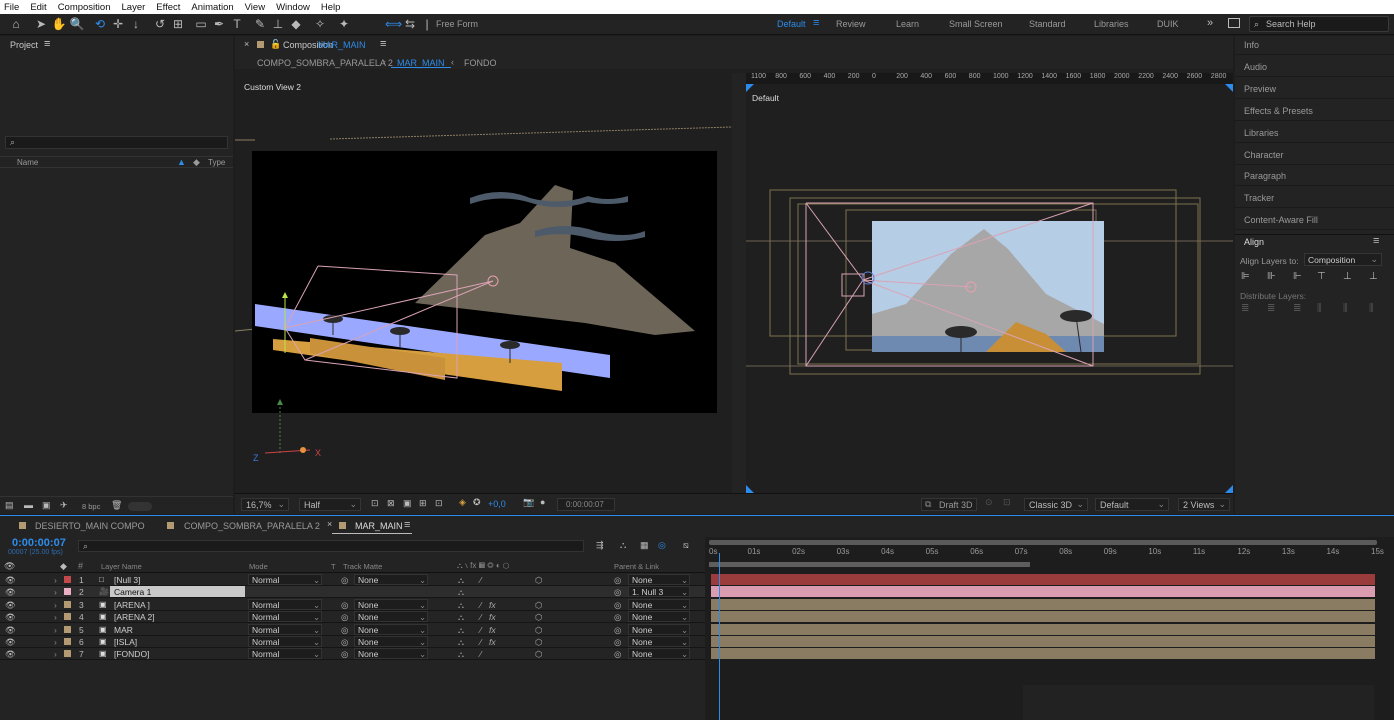 The image size is (1394, 720). What do you see at coordinates (100, 24) in the screenshot?
I see `orbit-camera-icon: ⟲` at bounding box center [100, 24].